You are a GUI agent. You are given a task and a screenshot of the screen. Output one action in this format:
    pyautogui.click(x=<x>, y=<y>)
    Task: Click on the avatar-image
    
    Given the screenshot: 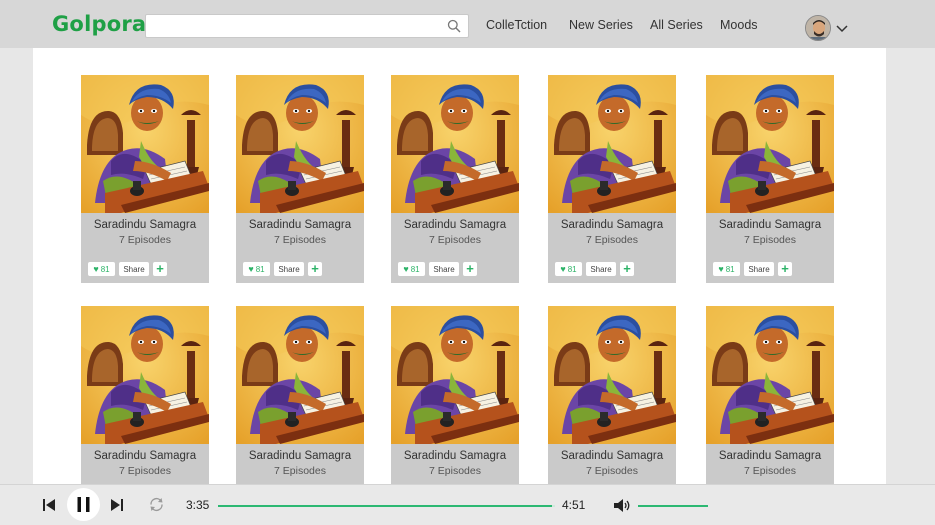 What is the action you would take?
    pyautogui.click(x=818, y=28)
    